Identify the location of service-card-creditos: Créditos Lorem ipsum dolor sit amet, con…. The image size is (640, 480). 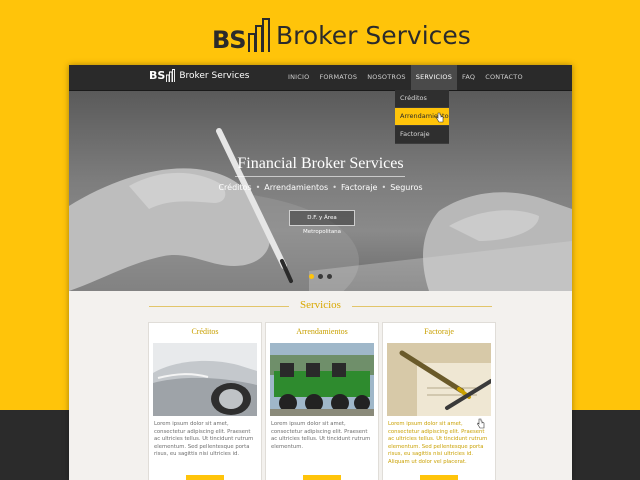
(205, 401).